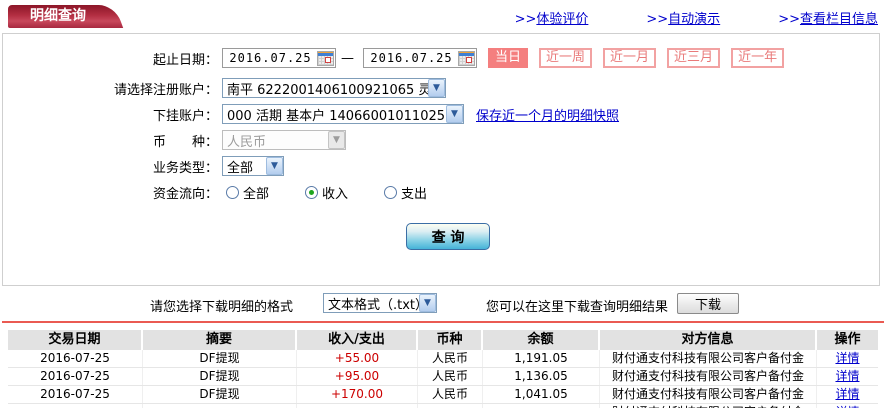  What do you see at coordinates (541, 340) in the screenshot?
I see `header-balance: 余额` at bounding box center [541, 340].